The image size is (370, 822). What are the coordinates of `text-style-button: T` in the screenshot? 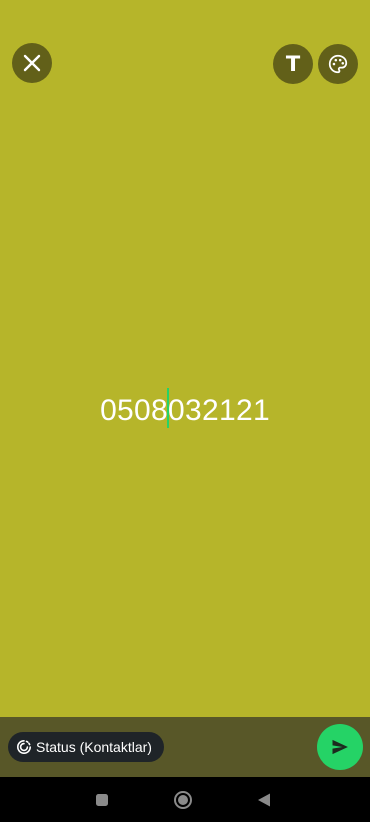 It's located at (293, 64).